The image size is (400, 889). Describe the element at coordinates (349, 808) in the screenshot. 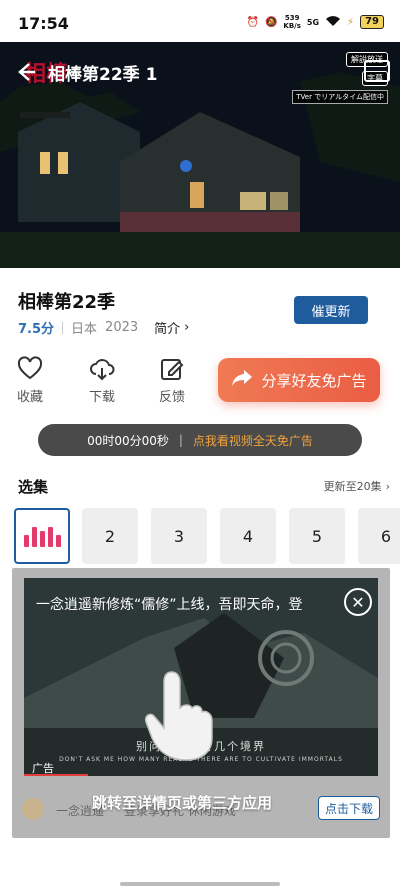

I see `ad-download-button: 点击下载` at that location.